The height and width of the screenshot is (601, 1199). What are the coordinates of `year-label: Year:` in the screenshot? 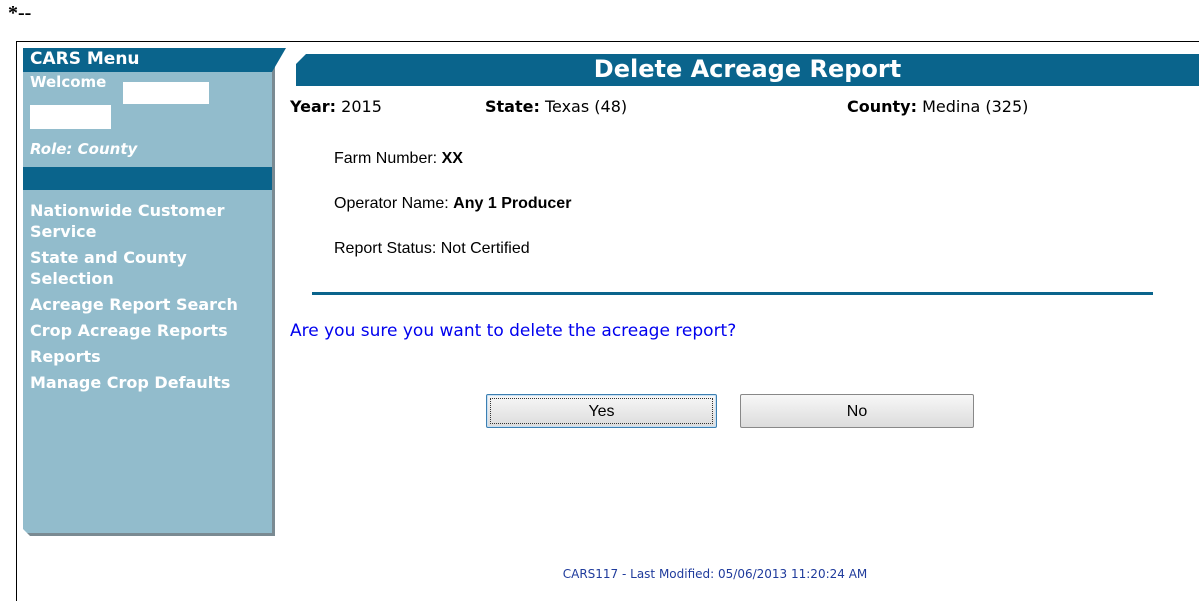 It's located at (313, 106).